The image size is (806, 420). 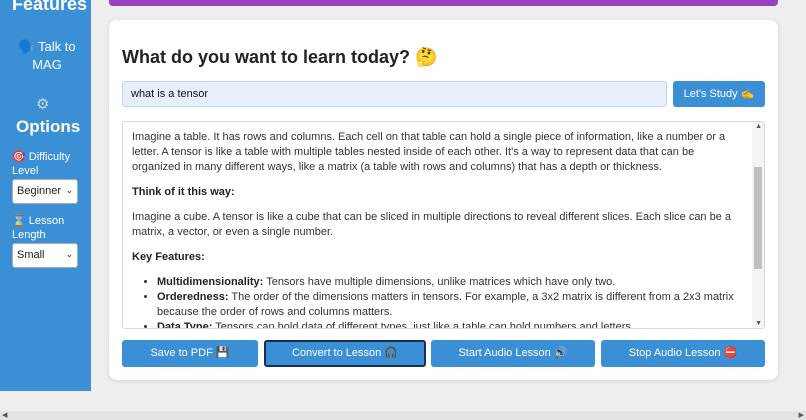 What do you see at coordinates (683, 353) in the screenshot?
I see `stop-audio-lesson-button: Stop Audio Lesson ⛔` at bounding box center [683, 353].